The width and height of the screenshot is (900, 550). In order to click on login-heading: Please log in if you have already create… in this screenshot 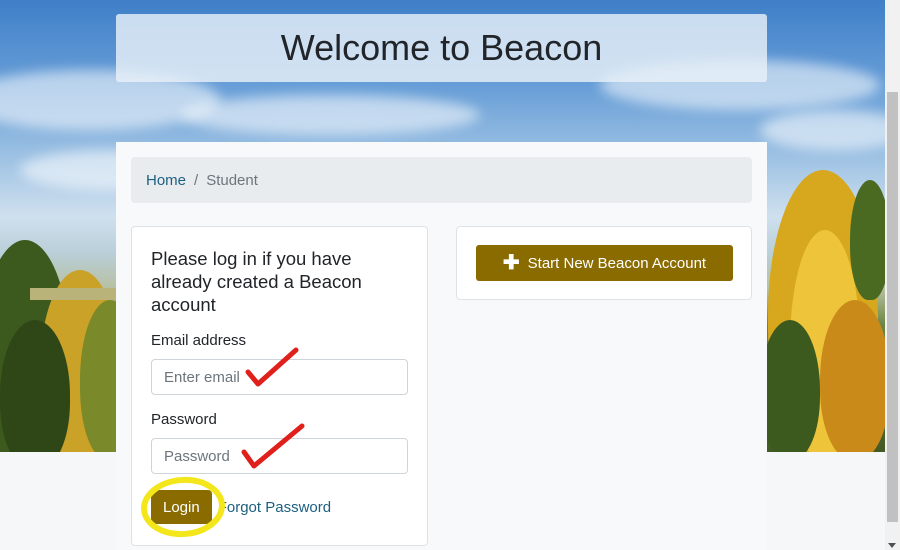, I will do `click(256, 281)`.